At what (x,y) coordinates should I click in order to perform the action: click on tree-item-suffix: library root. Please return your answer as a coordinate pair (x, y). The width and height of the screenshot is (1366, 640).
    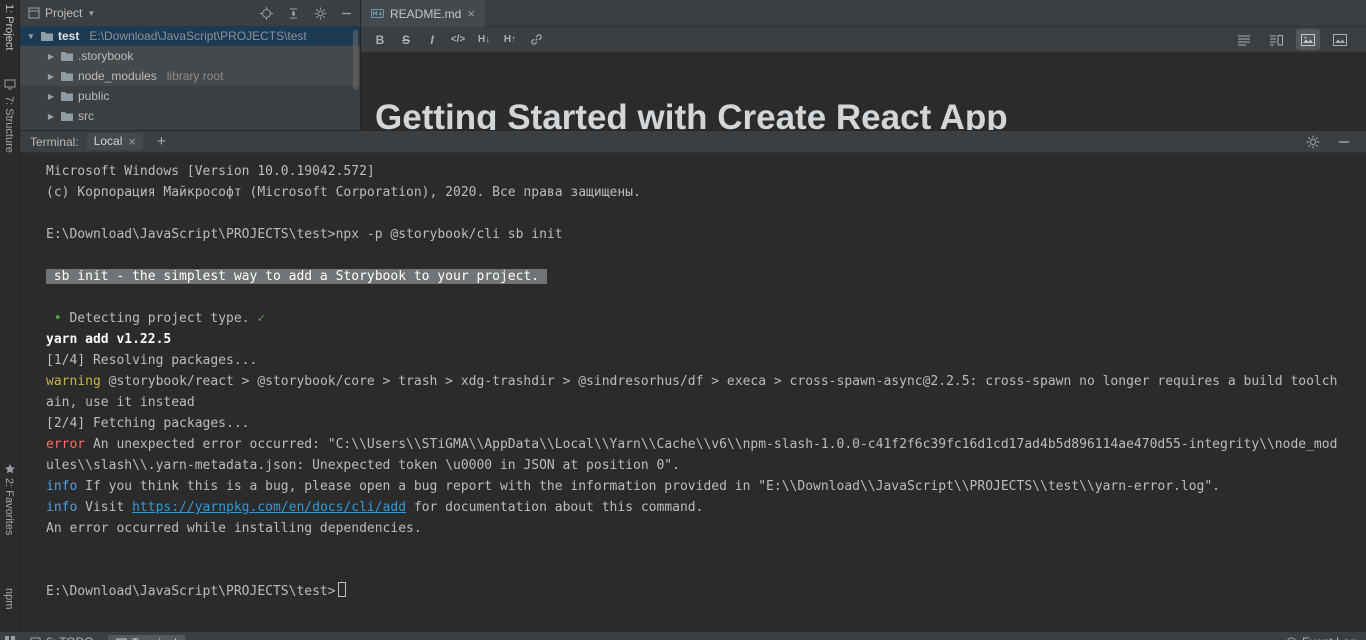
    Looking at the image, I should click on (195, 76).